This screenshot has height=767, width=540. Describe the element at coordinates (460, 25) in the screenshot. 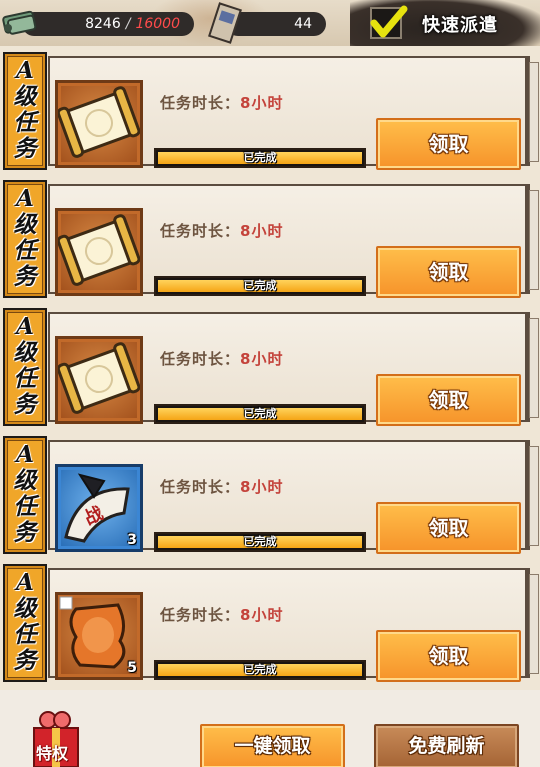

I see `quick-dispatch-label: 快速派遣` at that location.